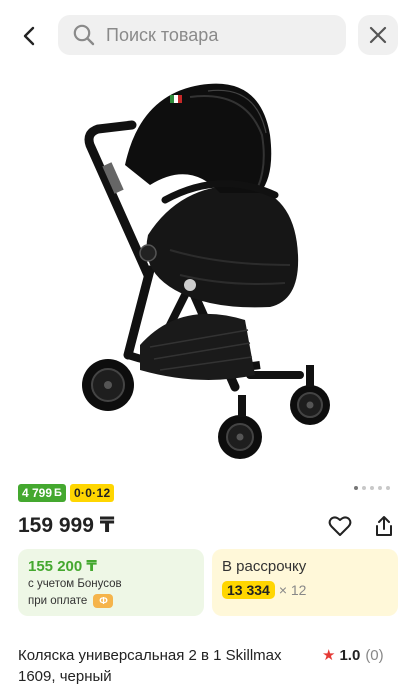  What do you see at coordinates (264, 566) in the screenshot?
I see `installment-title: В рассрочку` at bounding box center [264, 566].